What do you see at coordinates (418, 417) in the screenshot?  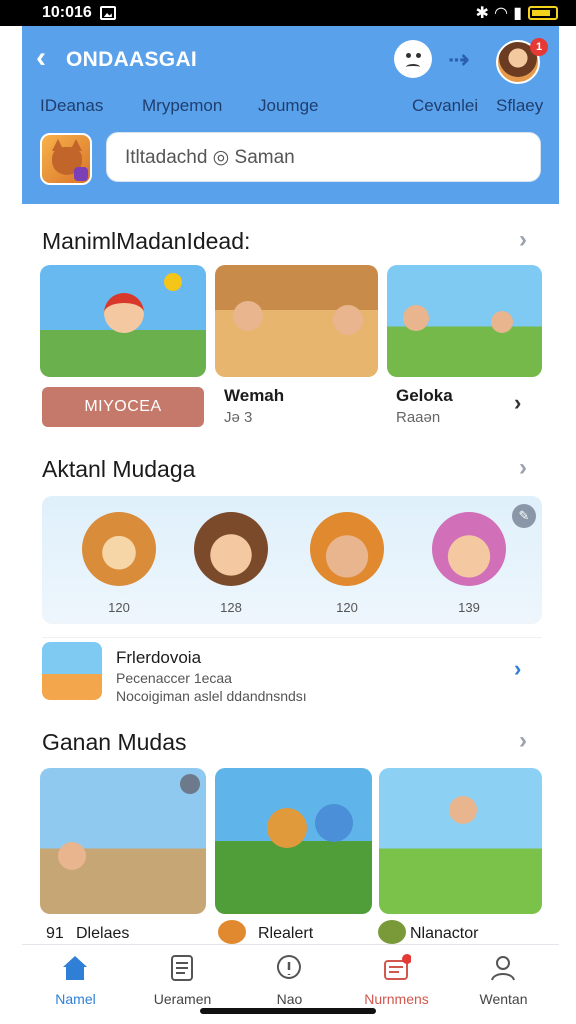 I see `tile-sub-geloka: Raaən` at bounding box center [418, 417].